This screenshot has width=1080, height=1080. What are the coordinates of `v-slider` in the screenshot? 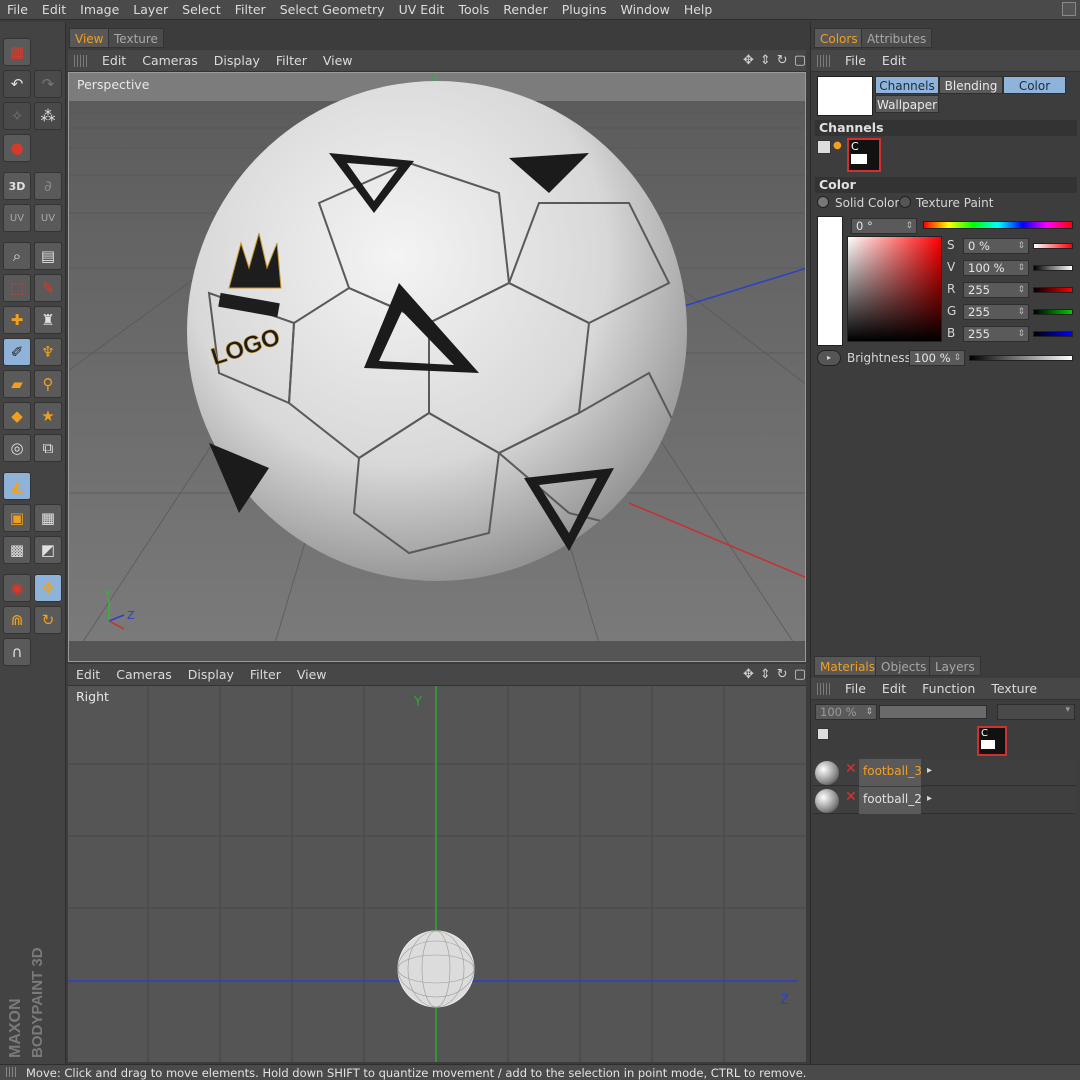 It's located at (1053, 268).